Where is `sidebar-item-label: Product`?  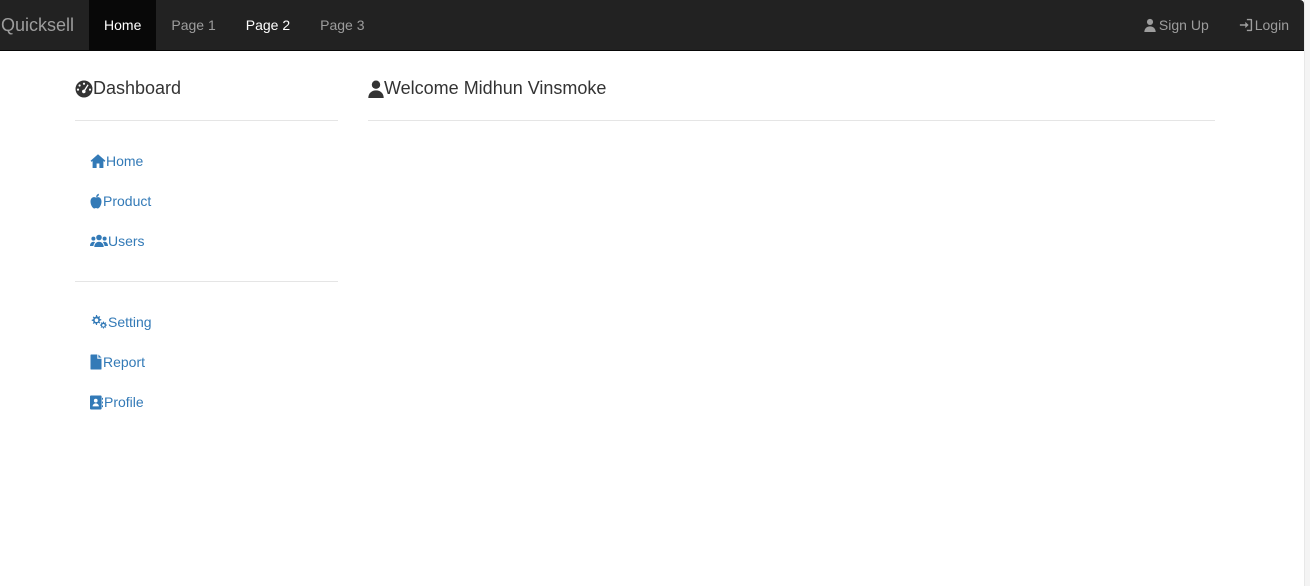 sidebar-item-label: Product is located at coordinates (127, 201).